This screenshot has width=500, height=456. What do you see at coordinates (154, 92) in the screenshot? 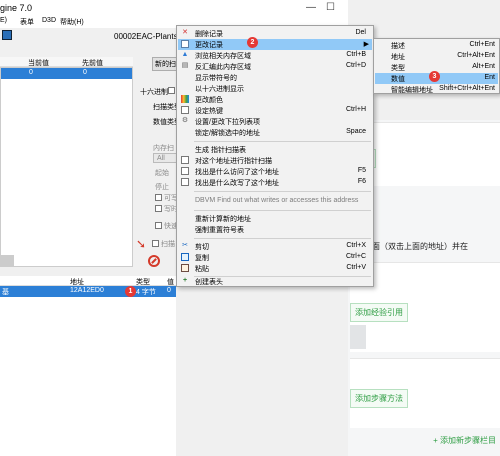
I see `hex-label: 十六进制` at bounding box center [154, 92].